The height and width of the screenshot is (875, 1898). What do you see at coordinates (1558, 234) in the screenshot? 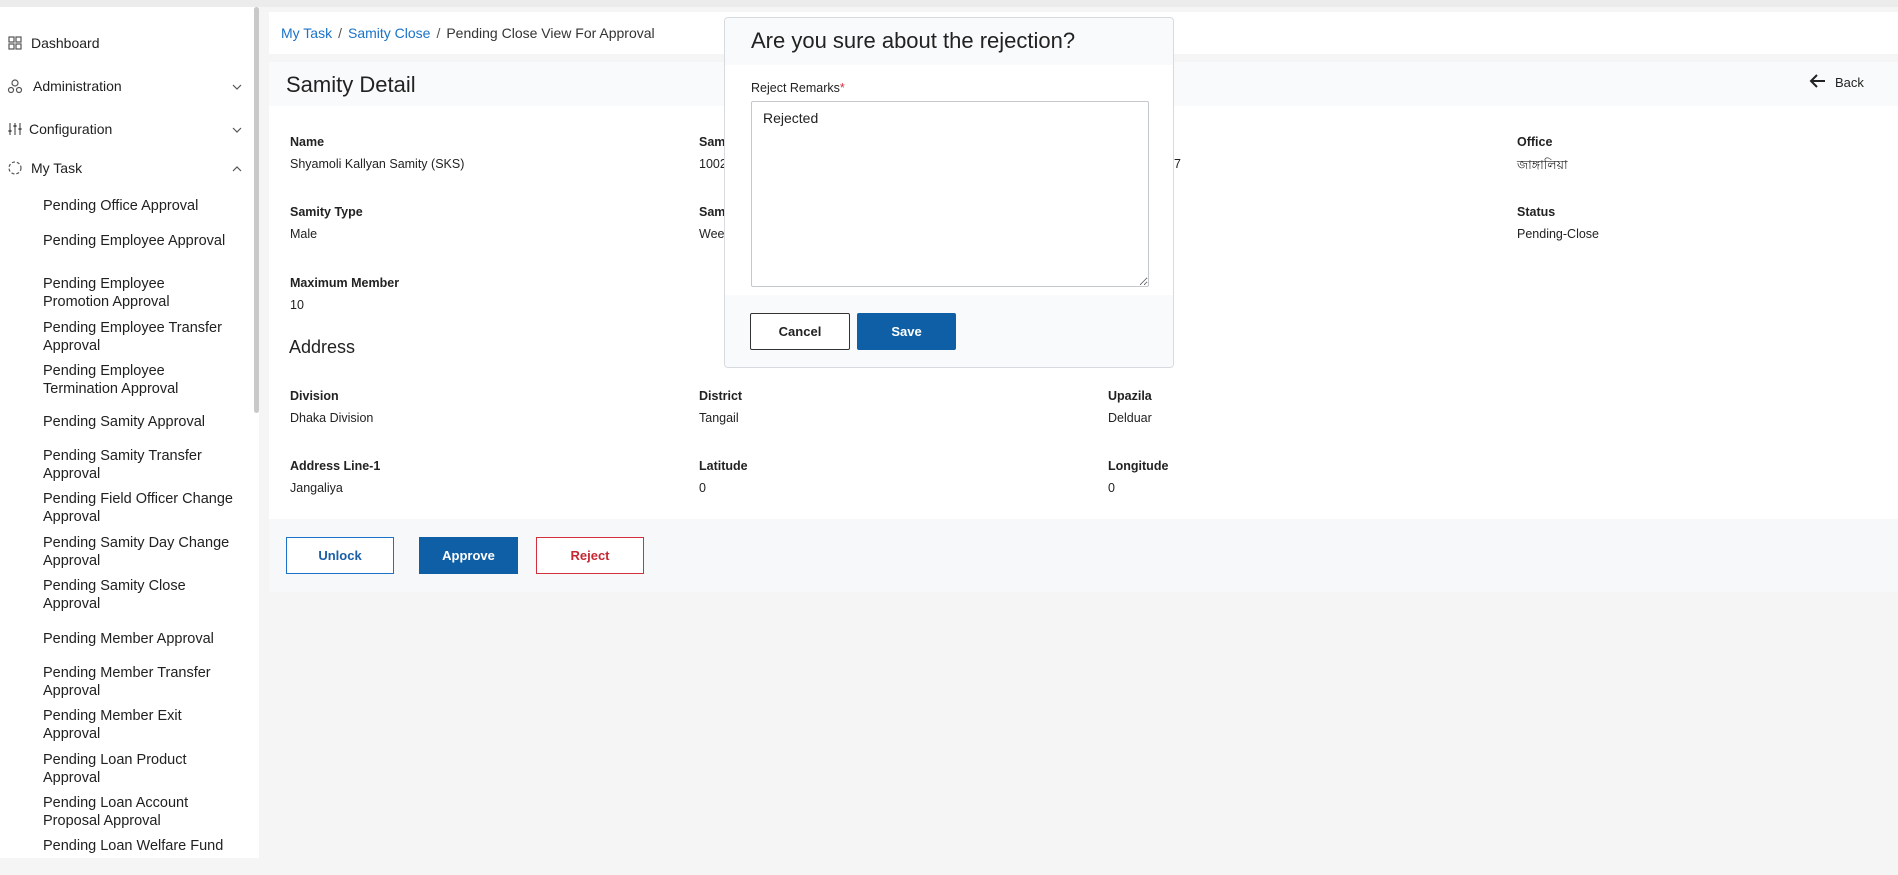
I see `field-value: Pending-Close` at bounding box center [1558, 234].